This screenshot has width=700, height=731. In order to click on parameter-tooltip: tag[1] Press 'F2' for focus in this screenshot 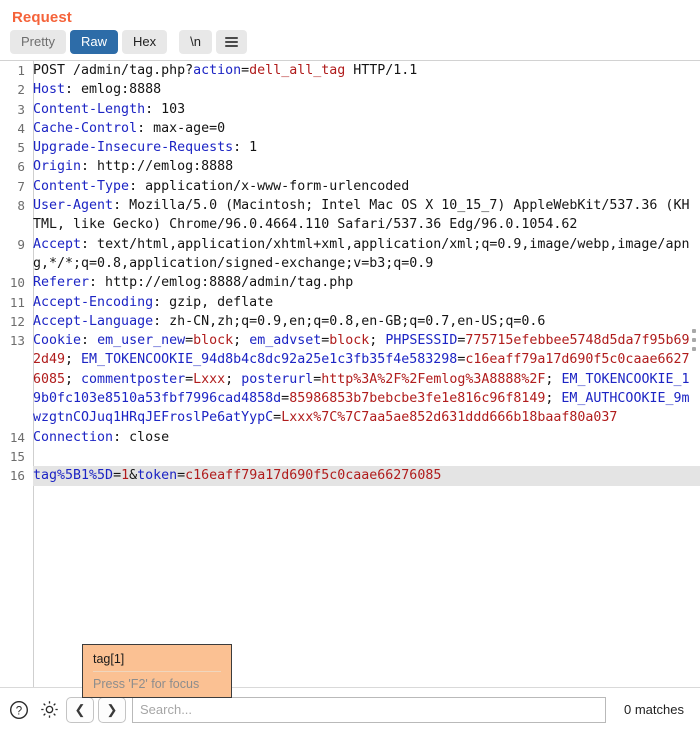, I will do `click(157, 671)`.